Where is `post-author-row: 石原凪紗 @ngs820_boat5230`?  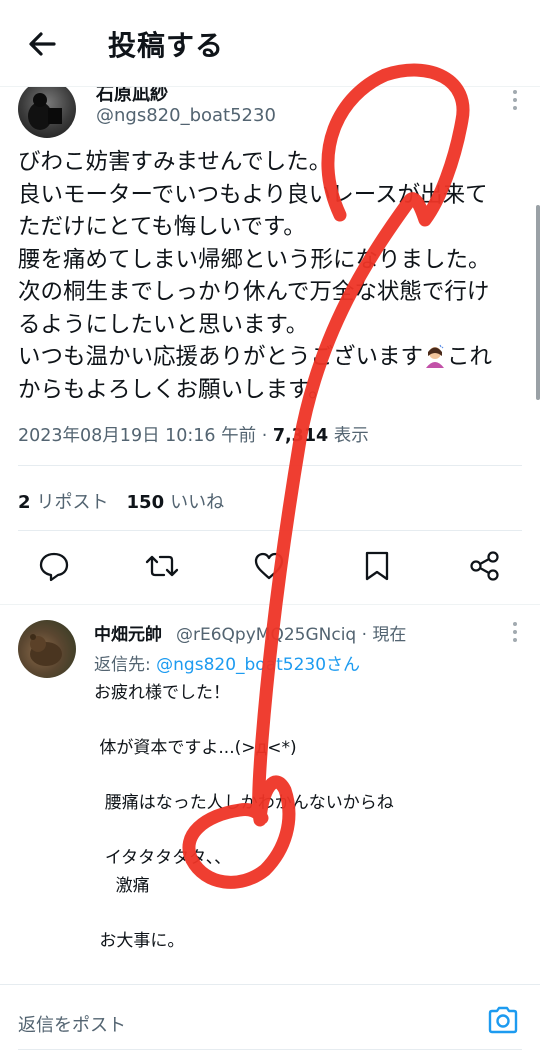
post-author-row: 石原凪紗 @ngs820_boat5230 is located at coordinates (273, 110).